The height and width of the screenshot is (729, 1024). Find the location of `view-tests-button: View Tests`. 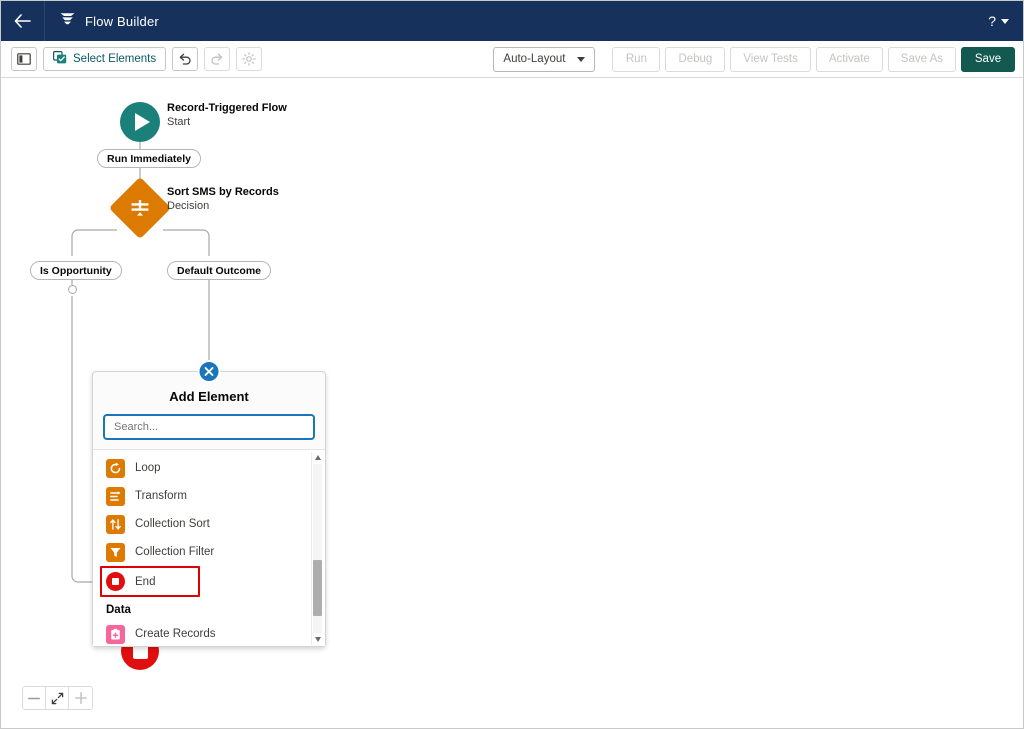

view-tests-button: View Tests is located at coordinates (770, 59).